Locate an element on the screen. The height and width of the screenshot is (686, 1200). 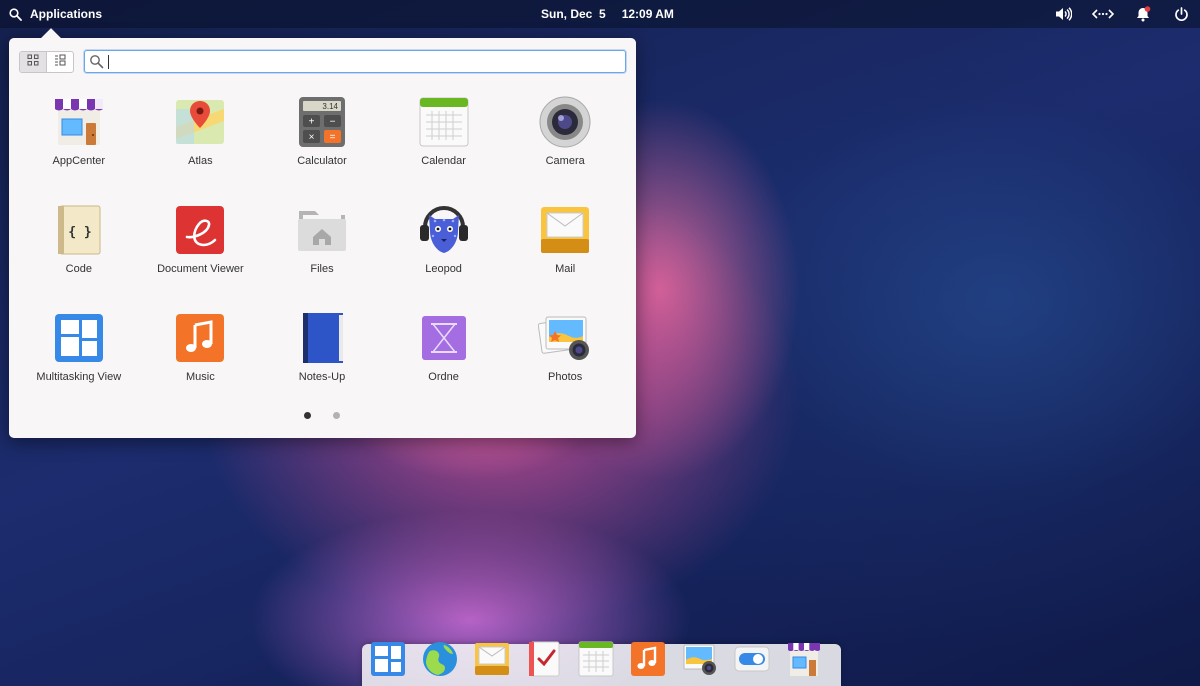
app-atlas: Atlas is located at coordinates (201, 147).